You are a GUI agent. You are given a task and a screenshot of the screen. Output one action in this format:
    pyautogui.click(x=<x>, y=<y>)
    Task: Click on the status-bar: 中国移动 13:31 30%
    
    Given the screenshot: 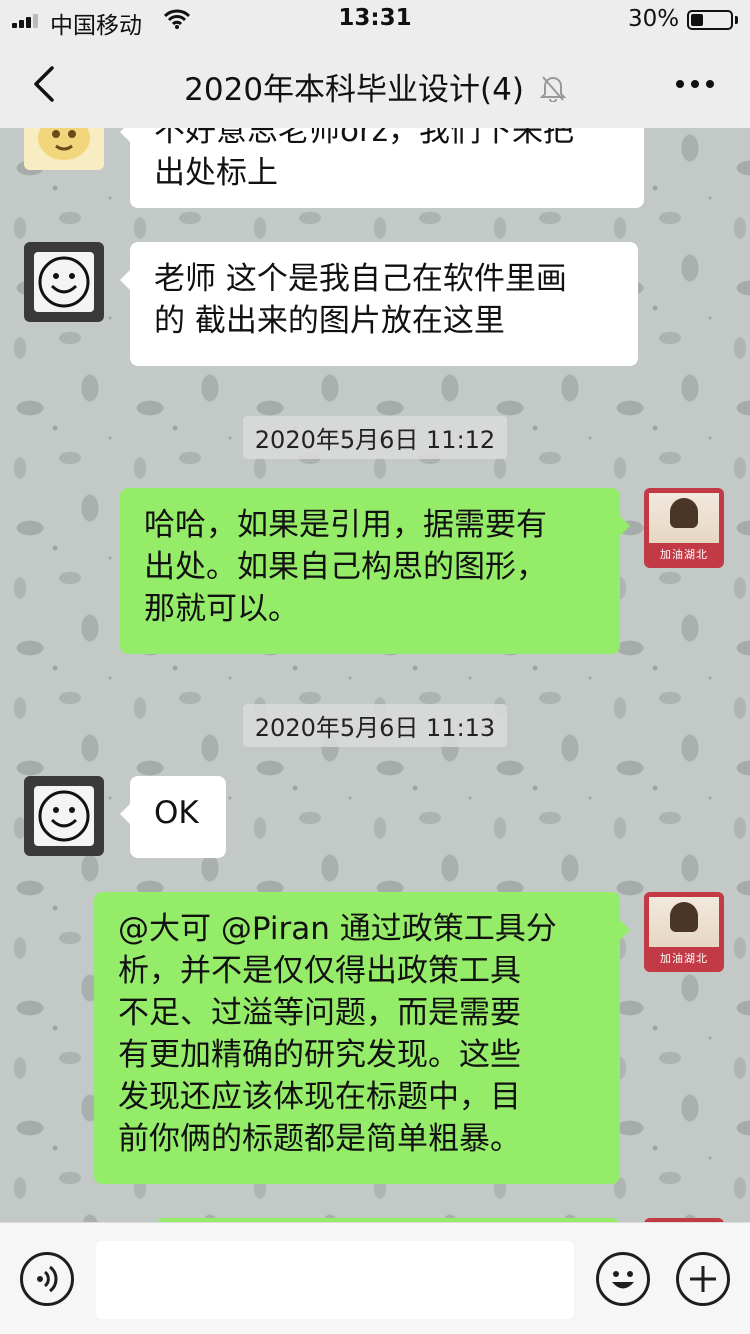 What is the action you would take?
    pyautogui.click(x=375, y=20)
    